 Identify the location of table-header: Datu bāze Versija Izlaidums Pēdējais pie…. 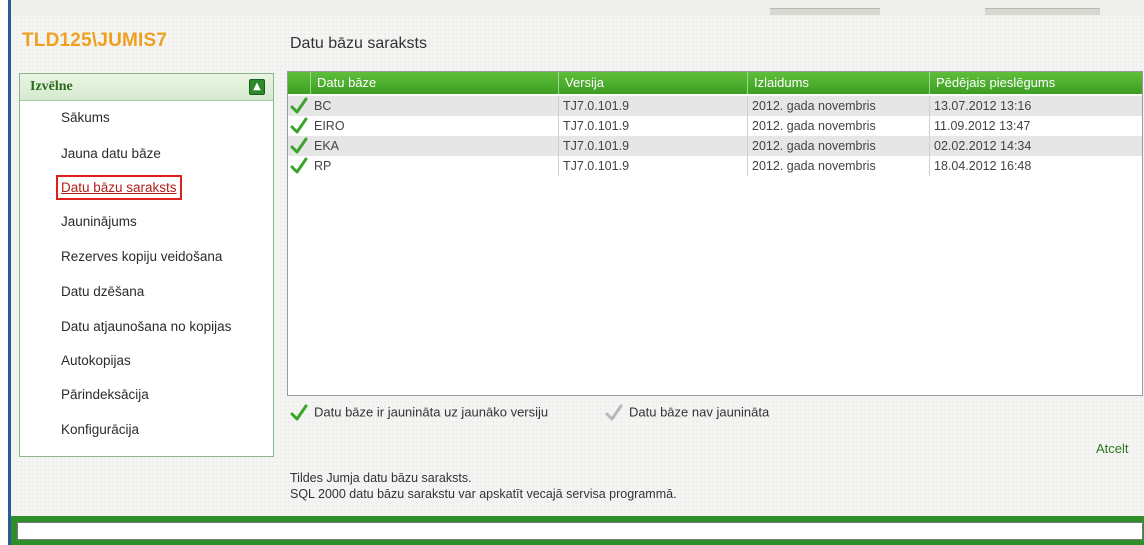
(715, 83).